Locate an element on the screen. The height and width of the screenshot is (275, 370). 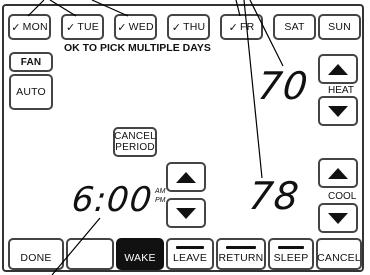
sleep-label: SLEEP is located at coordinates (291, 258).